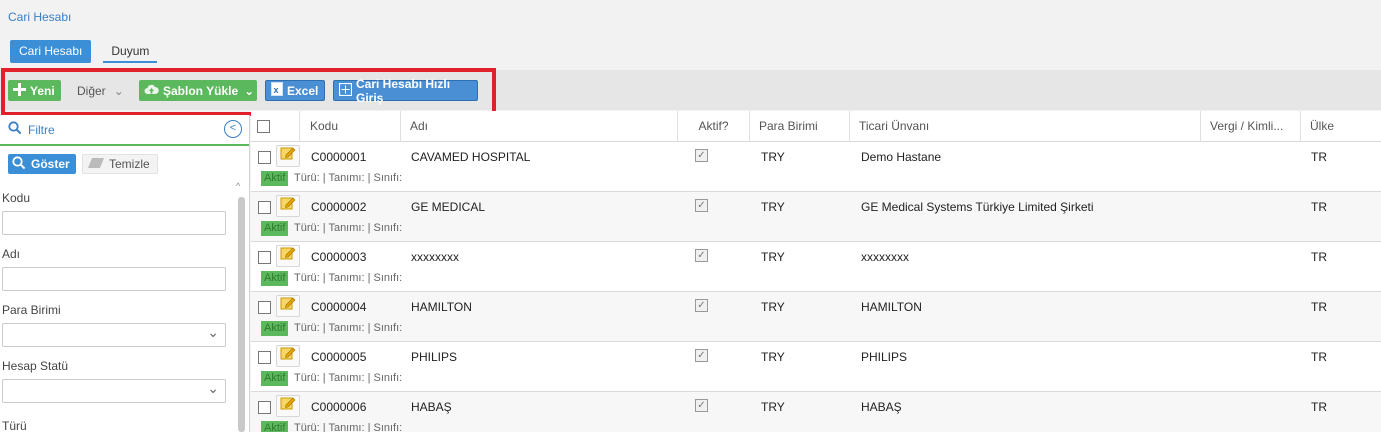 This screenshot has width=1381, height=432. I want to click on clear-button-label: Temizle, so click(129, 164).